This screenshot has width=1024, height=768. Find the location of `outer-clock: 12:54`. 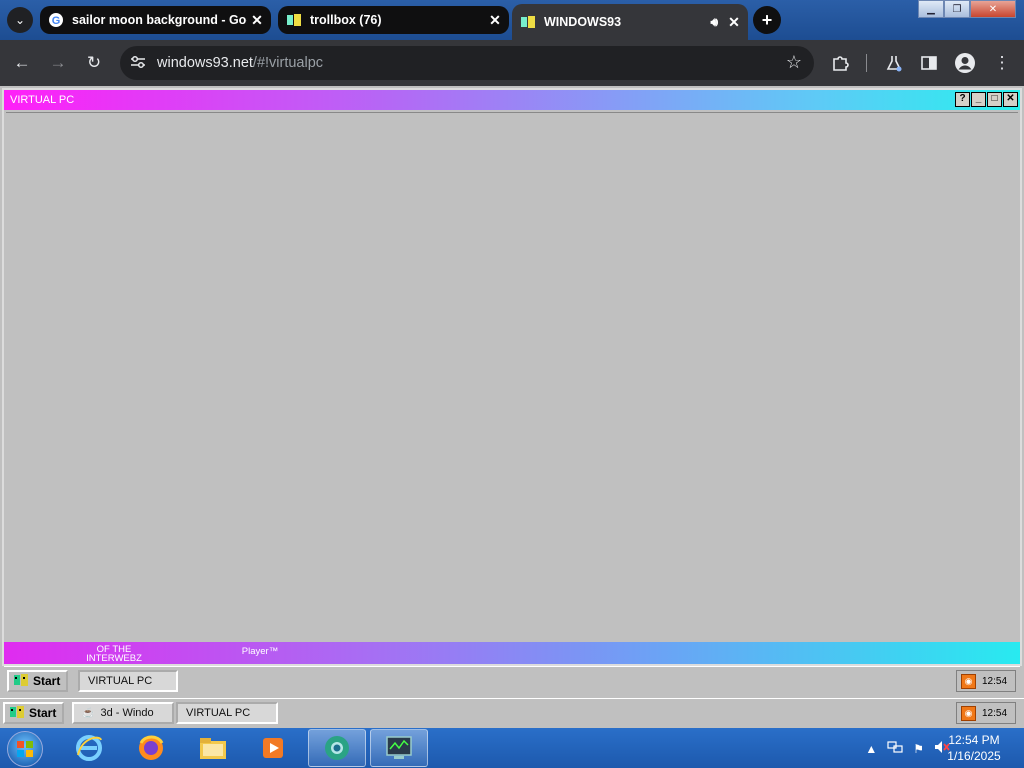

outer-clock: 12:54 is located at coordinates (995, 713).